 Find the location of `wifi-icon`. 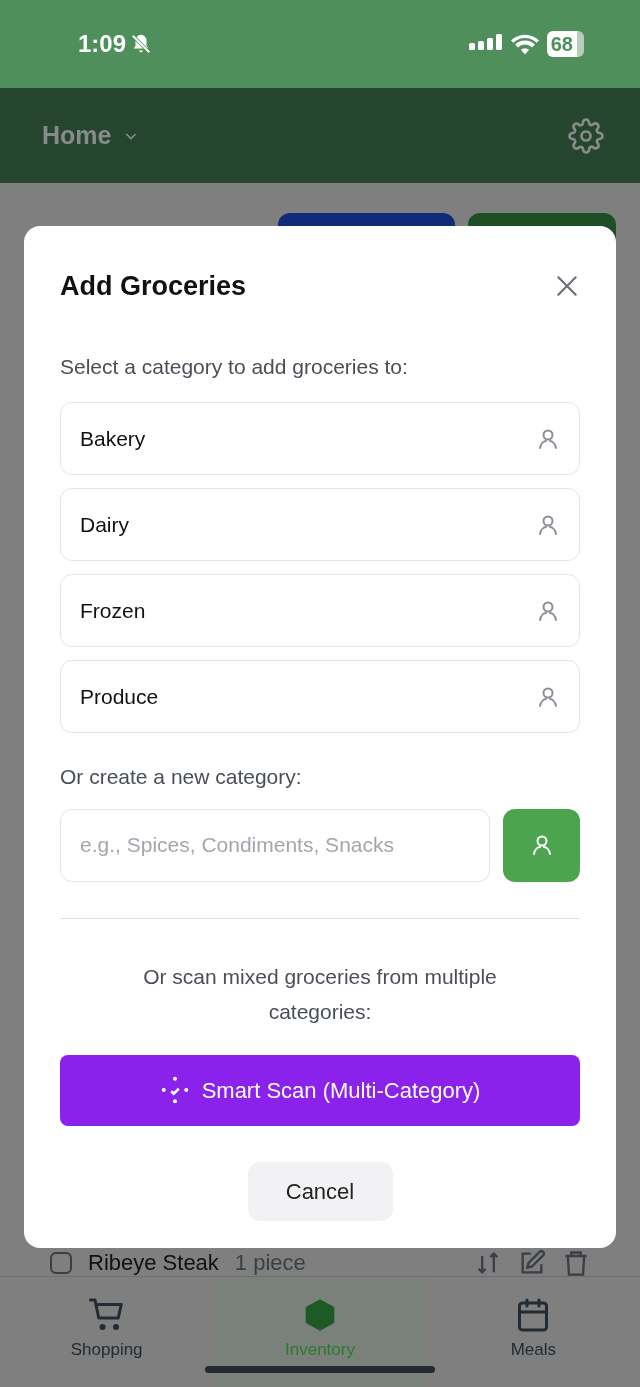

wifi-icon is located at coordinates (524, 44).